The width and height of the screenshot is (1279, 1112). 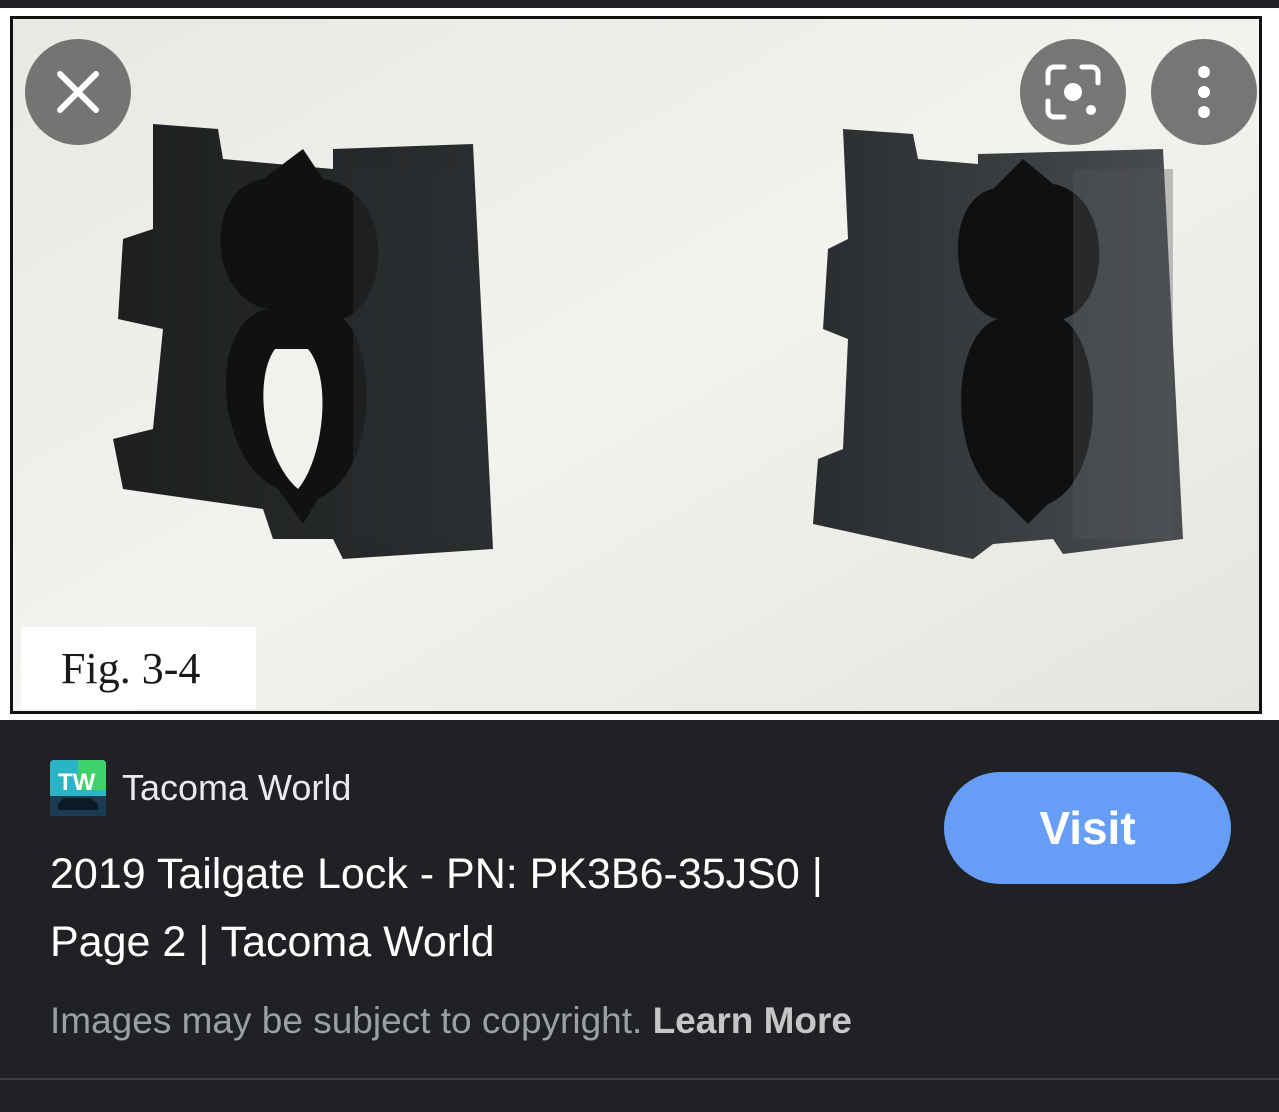 I want to click on left-clip-shape, so click(x=303, y=341).